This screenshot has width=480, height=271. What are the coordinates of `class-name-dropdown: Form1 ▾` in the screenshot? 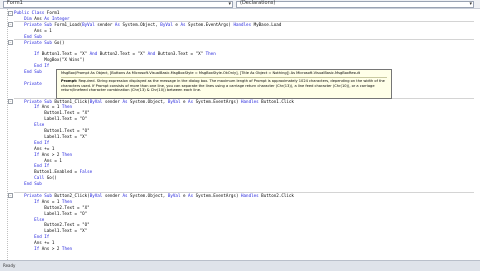 It's located at (118, 4).